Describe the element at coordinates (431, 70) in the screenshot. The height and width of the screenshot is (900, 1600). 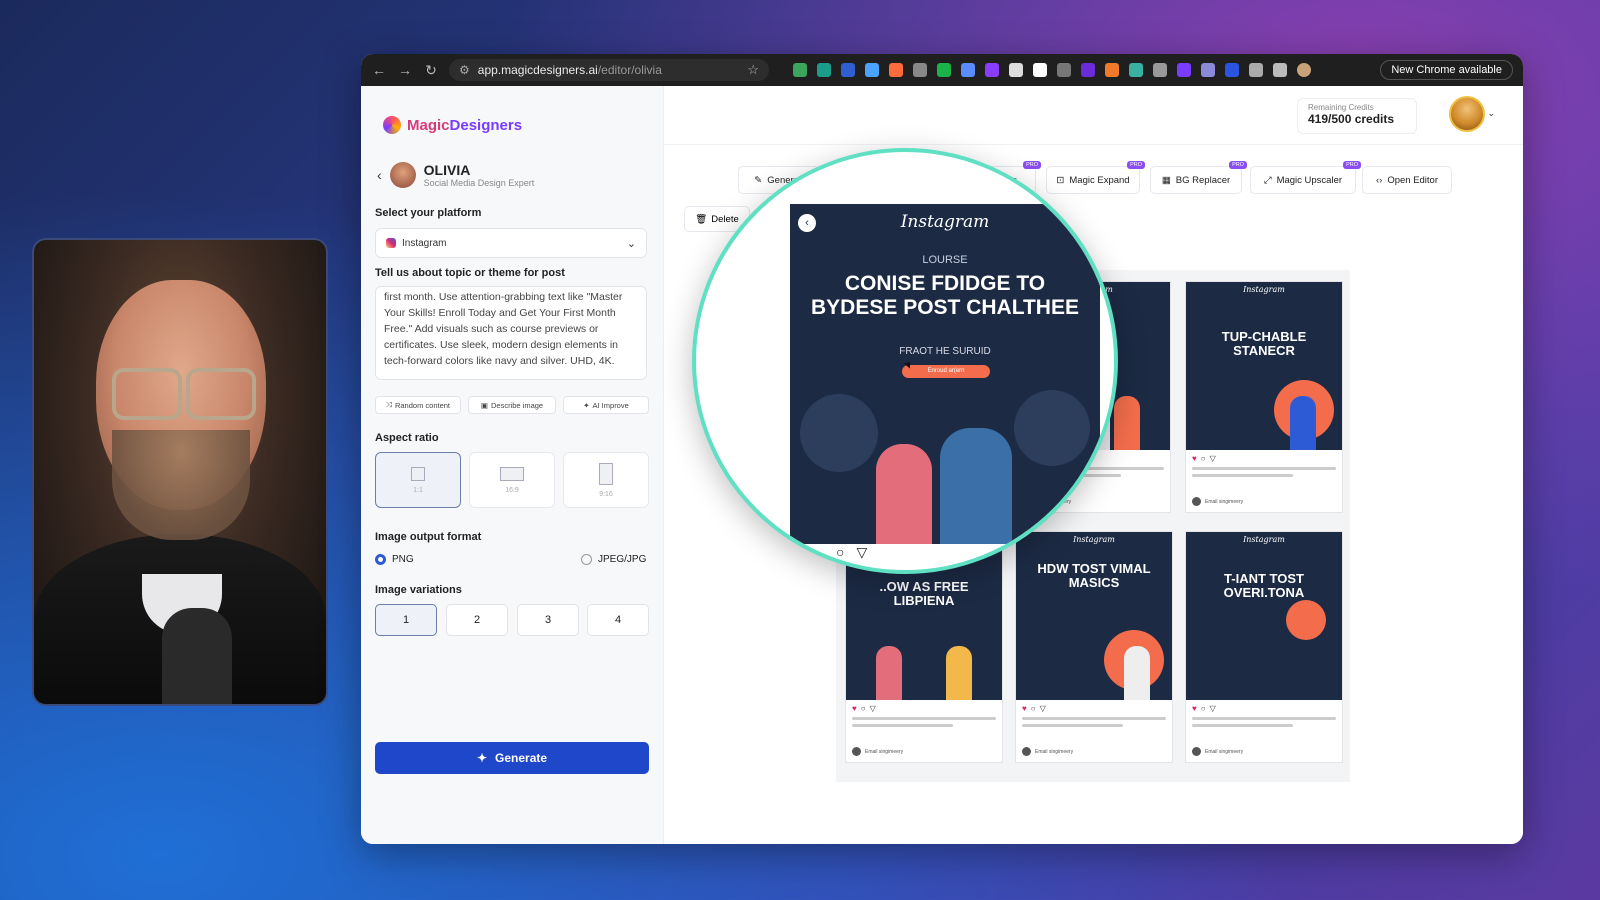
I see `reload-icon: ↻` at that location.